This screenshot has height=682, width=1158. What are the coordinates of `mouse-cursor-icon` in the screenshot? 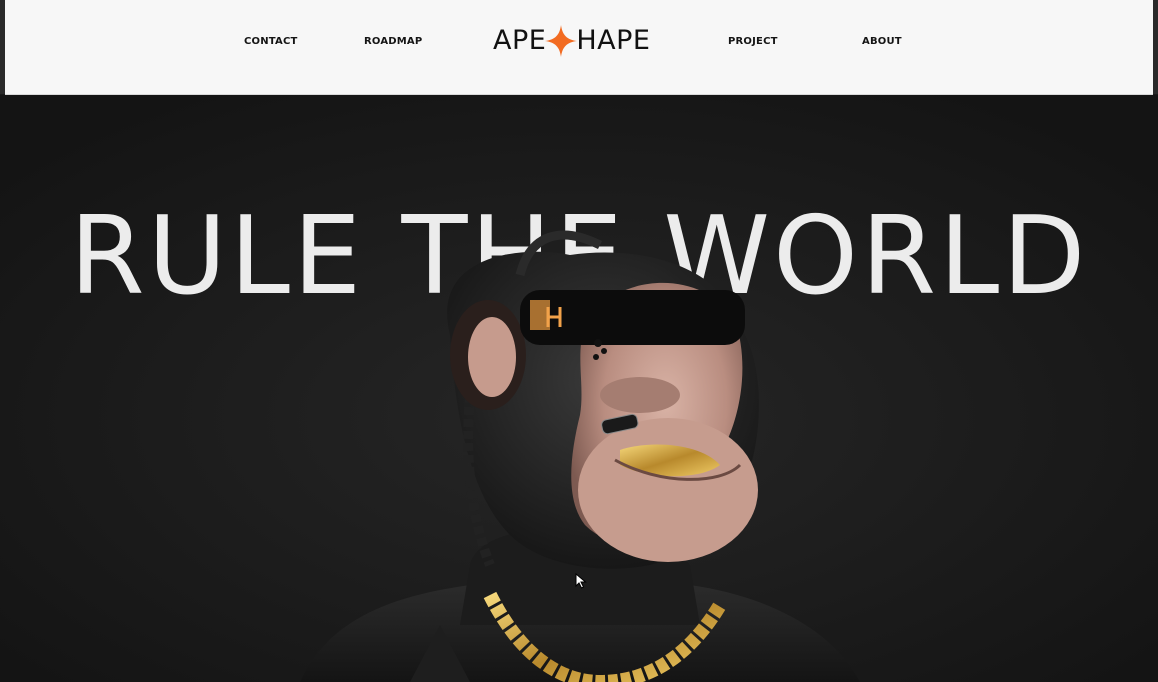 It's located at (581, 581).